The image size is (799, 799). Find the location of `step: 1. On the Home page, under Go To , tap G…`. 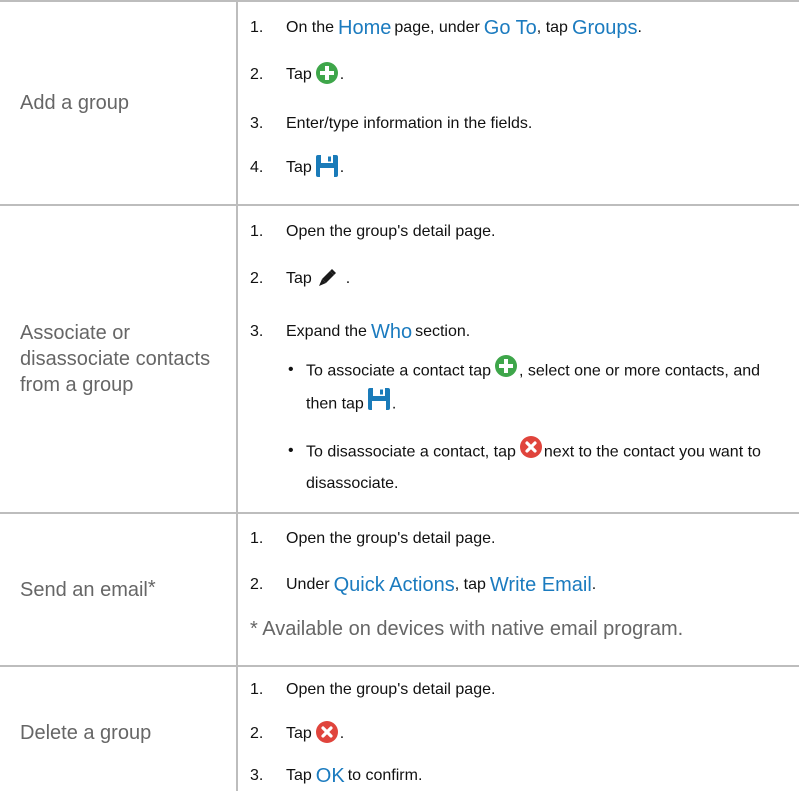

step: 1. On the Home page, under Go To , tap G… is located at coordinates (446, 28).